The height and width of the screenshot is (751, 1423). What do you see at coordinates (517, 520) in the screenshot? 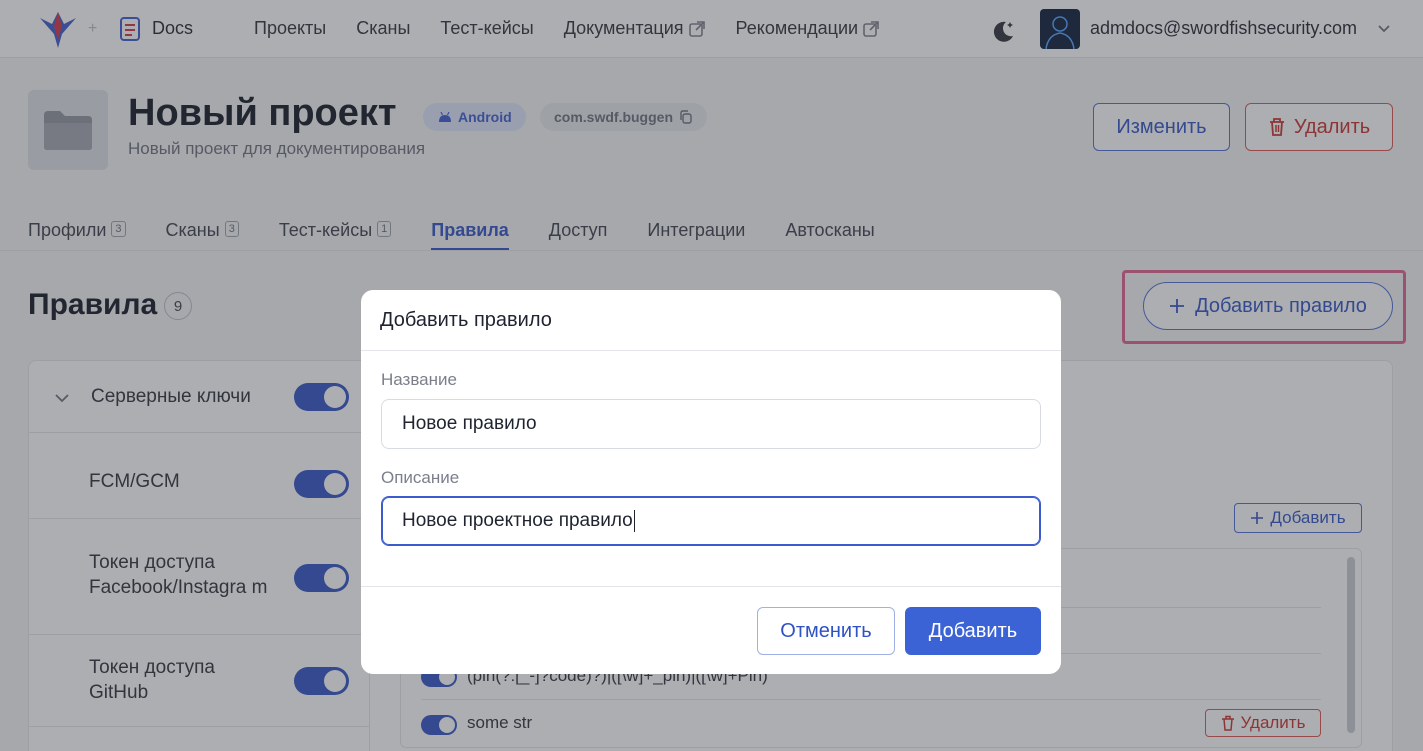
I see `description-input-value: Новое проектное правило` at bounding box center [517, 520].